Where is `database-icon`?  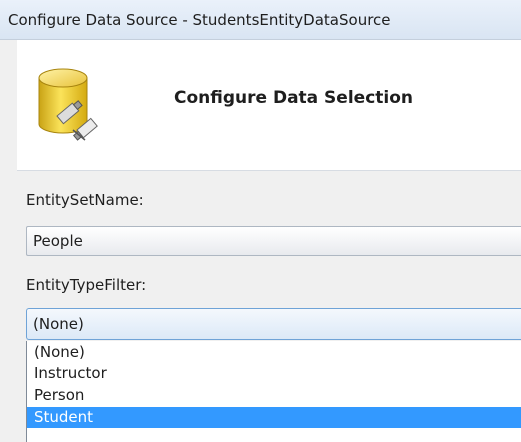
database-icon is located at coordinates (68, 104).